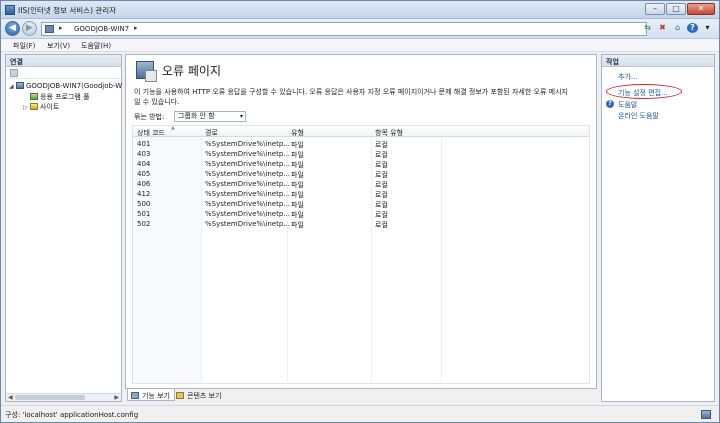 The width and height of the screenshot is (720, 423). I want to click on home-icon: ⌂, so click(677, 28).